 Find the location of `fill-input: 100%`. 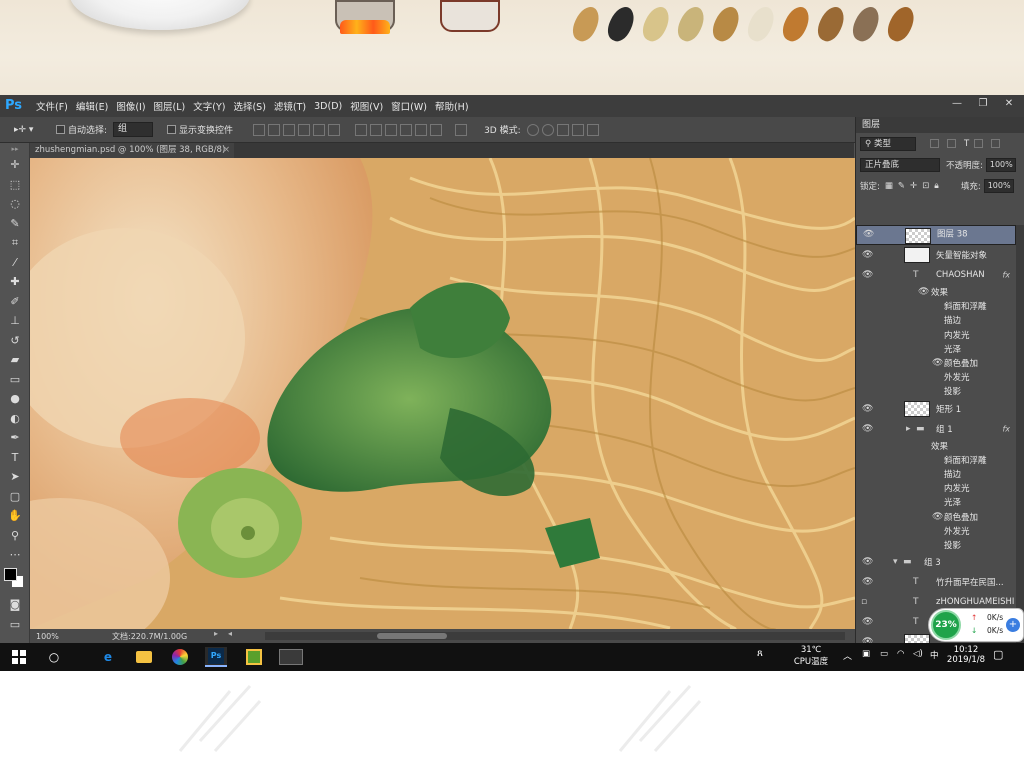

fill-input: 100% is located at coordinates (998, 185).